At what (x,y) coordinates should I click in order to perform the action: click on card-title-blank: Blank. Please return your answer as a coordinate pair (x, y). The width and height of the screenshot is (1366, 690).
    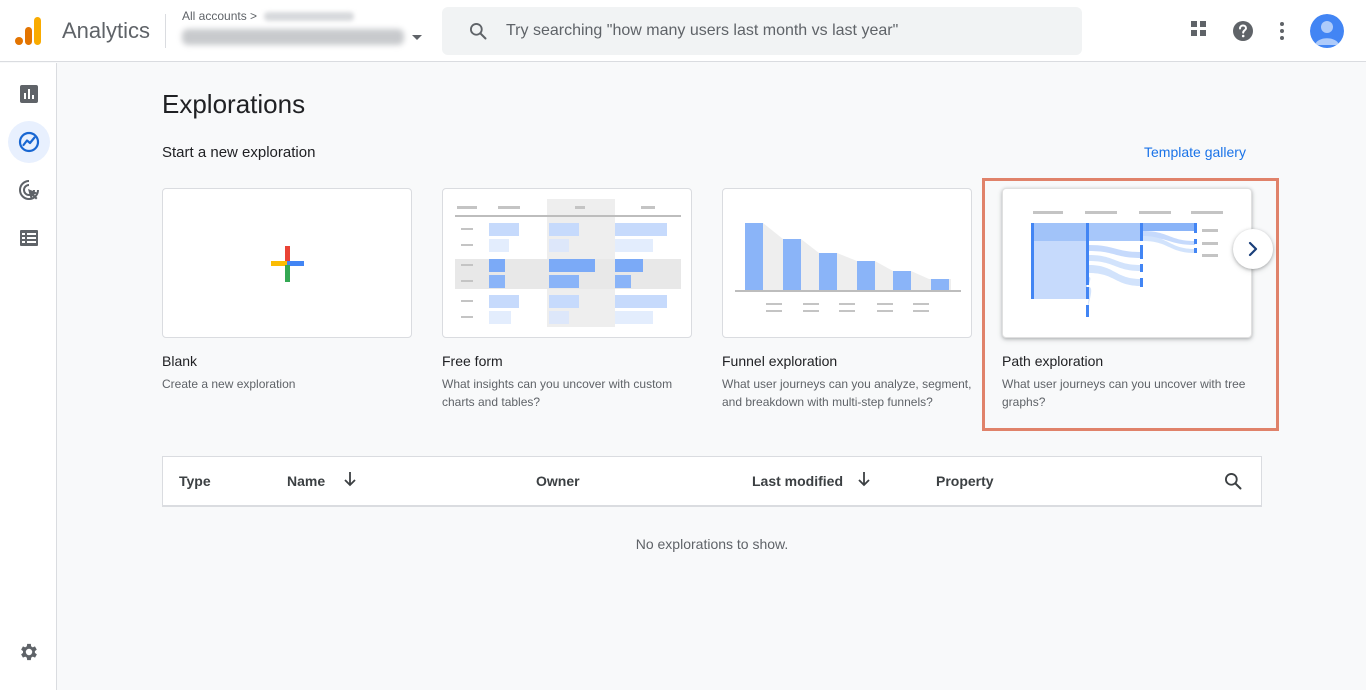
    Looking at the image, I should click on (180, 361).